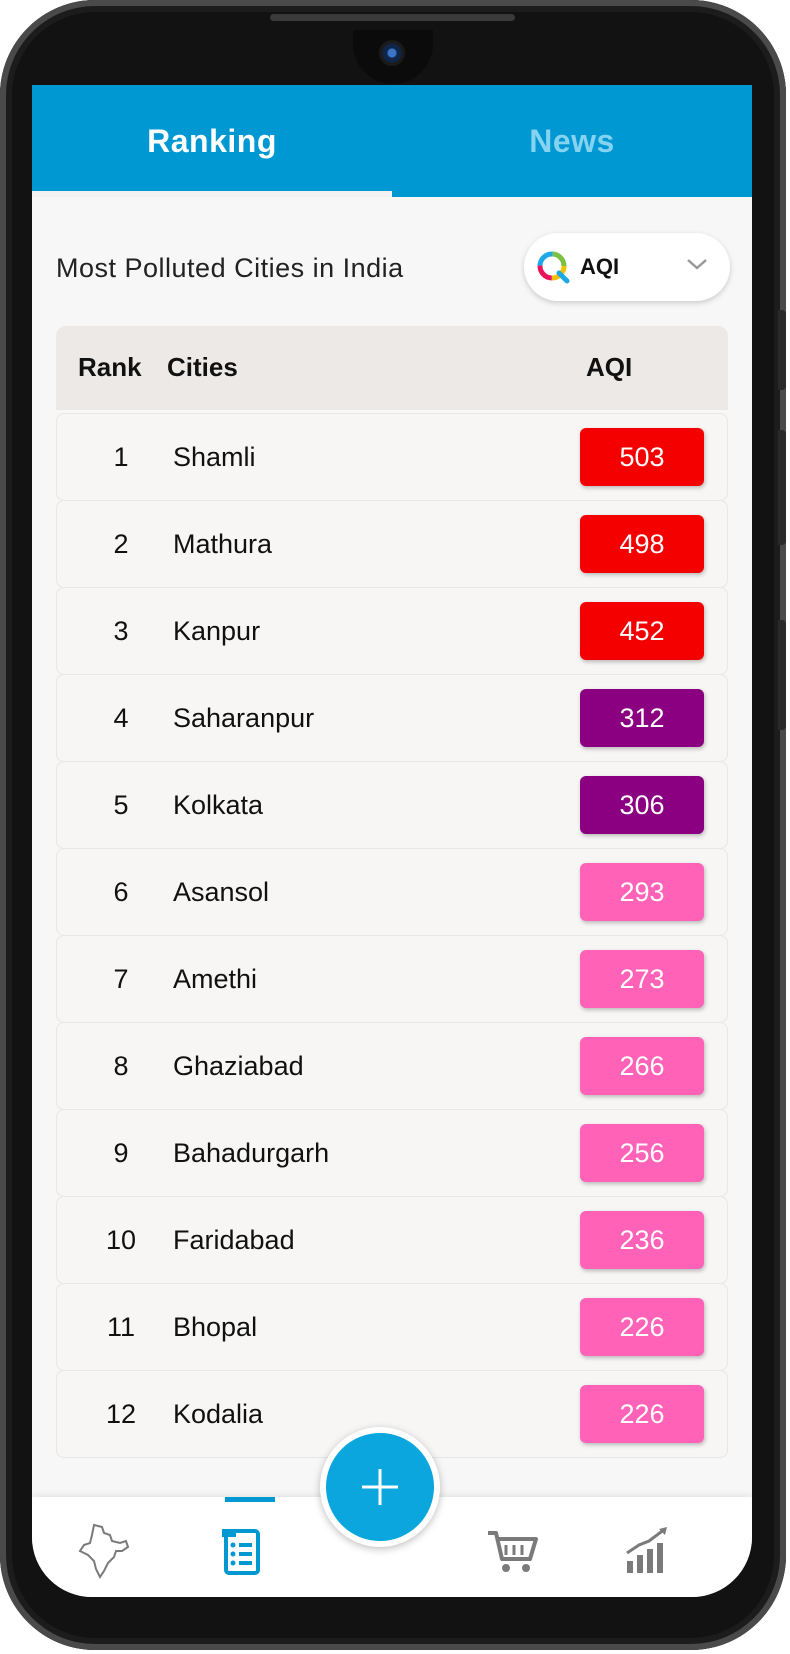  Describe the element at coordinates (642, 805) in the screenshot. I see `aqi-badge: 306` at that location.